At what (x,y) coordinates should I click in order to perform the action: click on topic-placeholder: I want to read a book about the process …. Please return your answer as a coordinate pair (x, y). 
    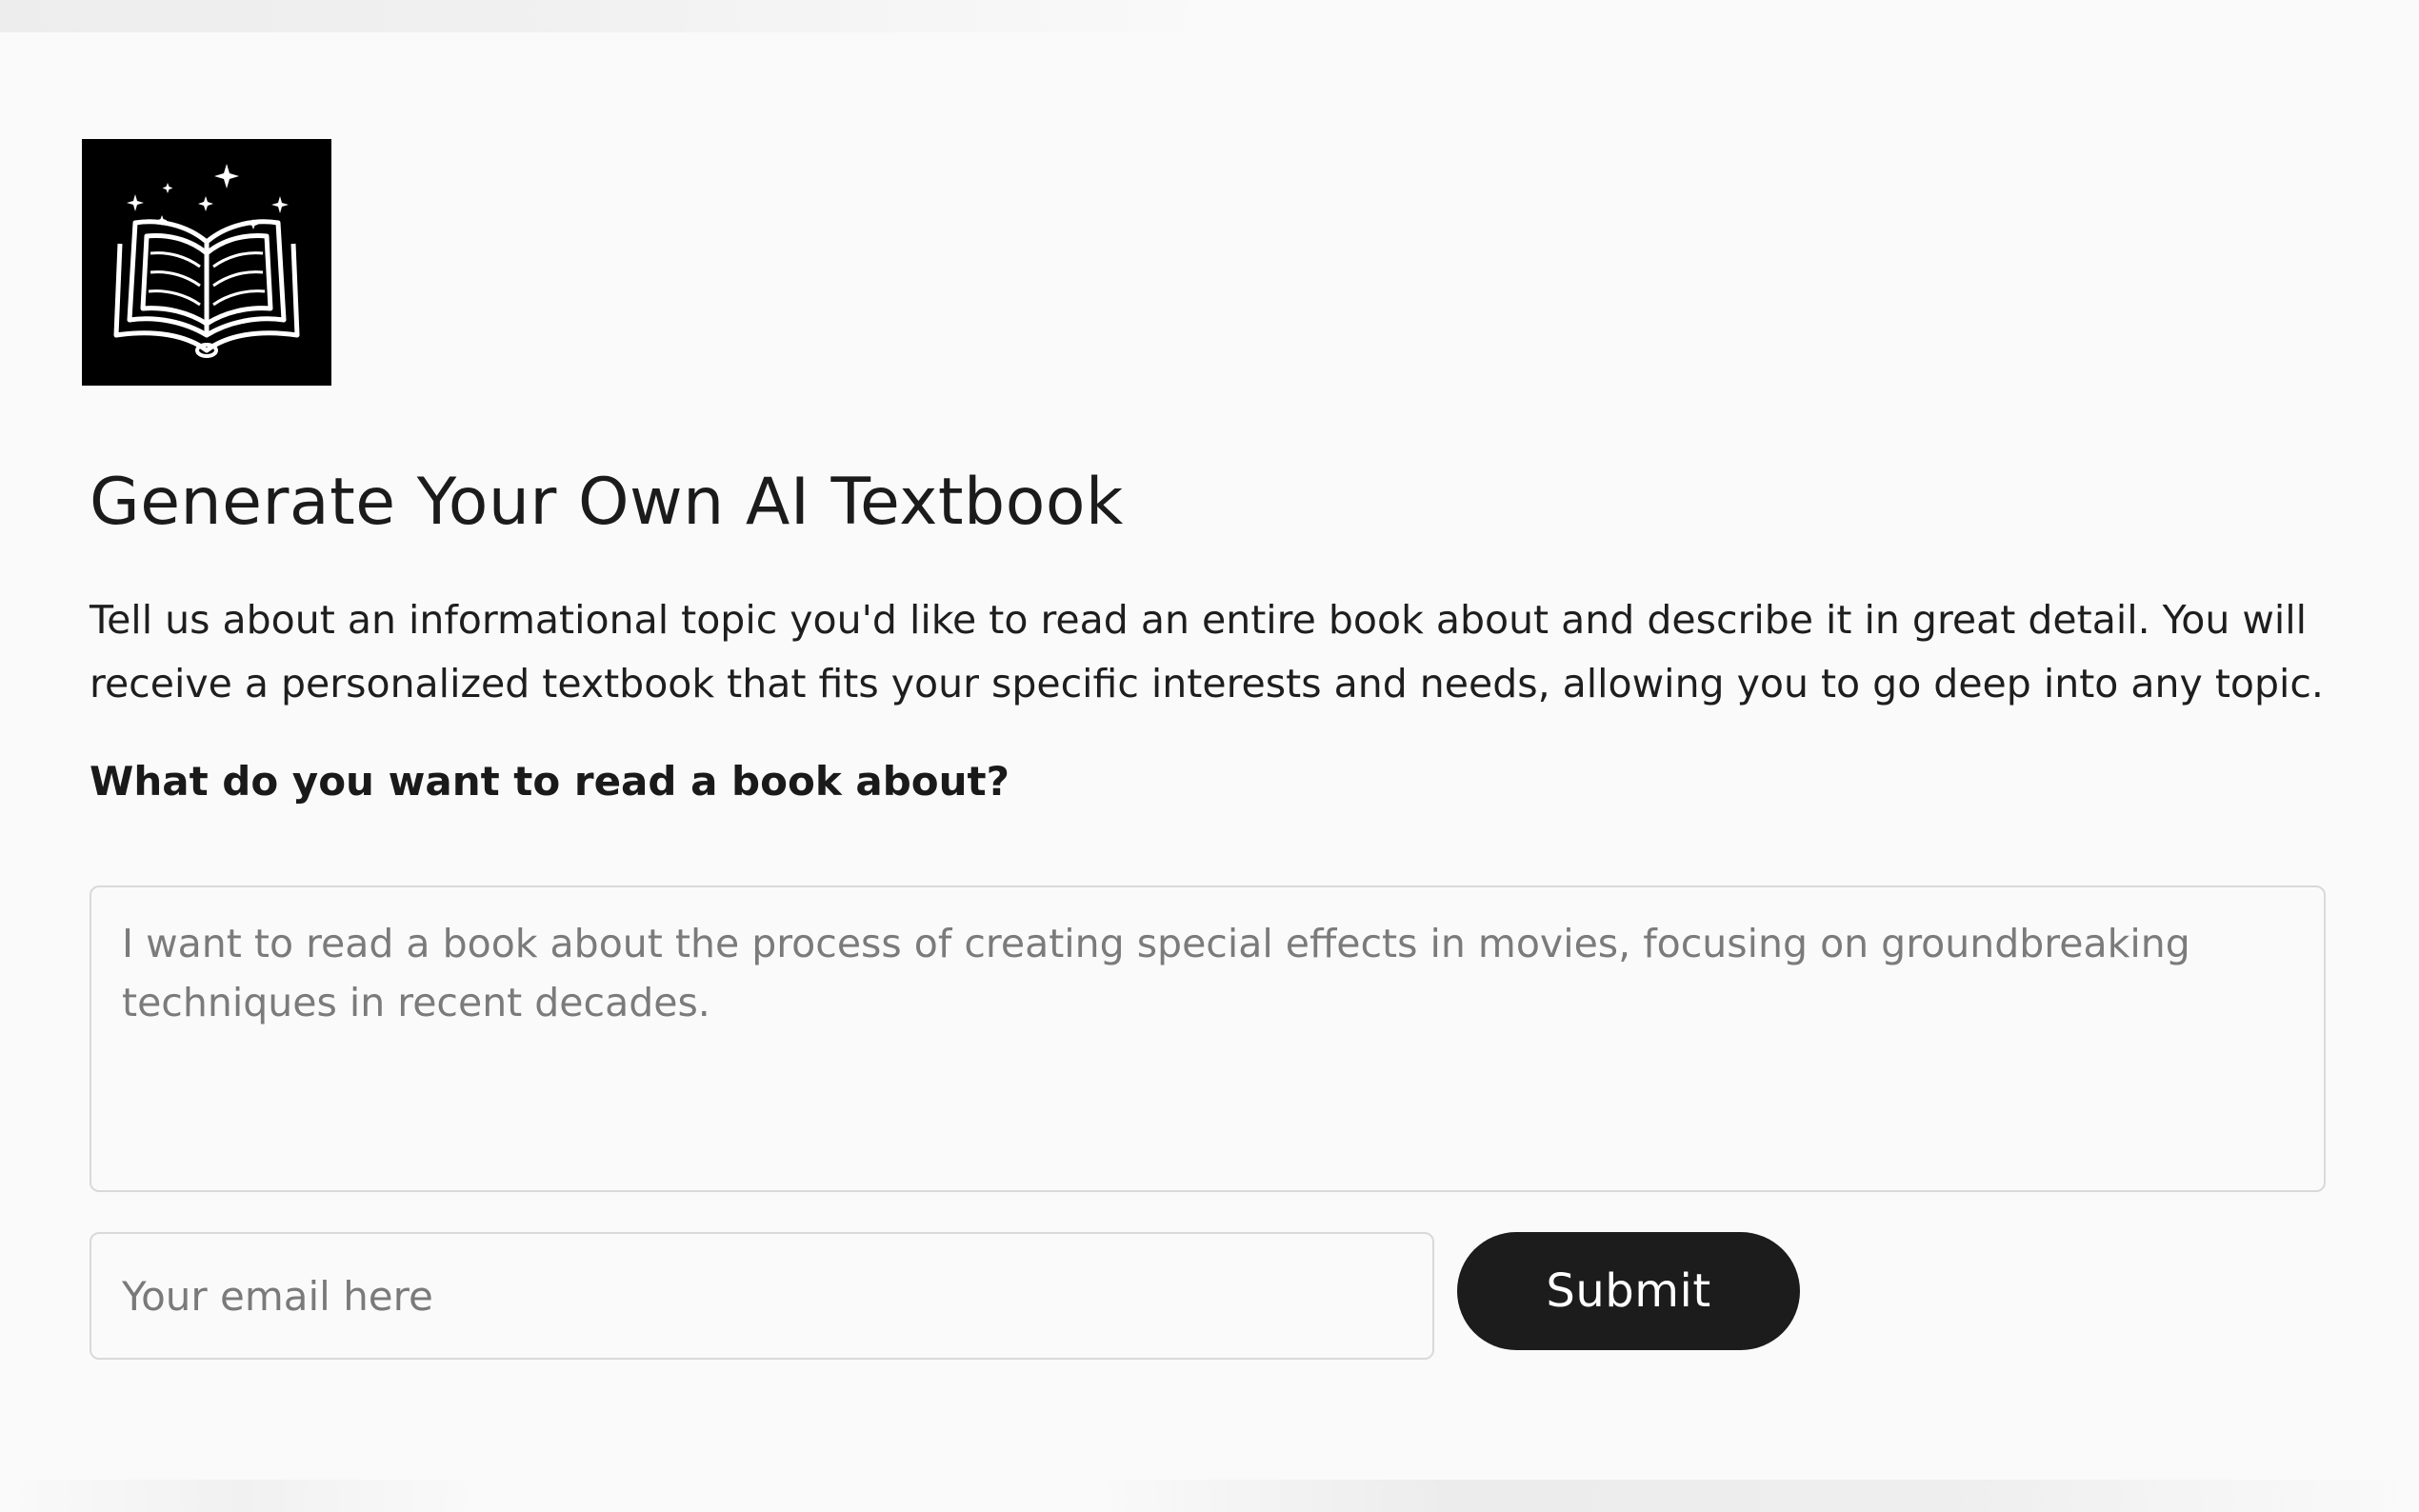
    Looking at the image, I should click on (1156, 973).